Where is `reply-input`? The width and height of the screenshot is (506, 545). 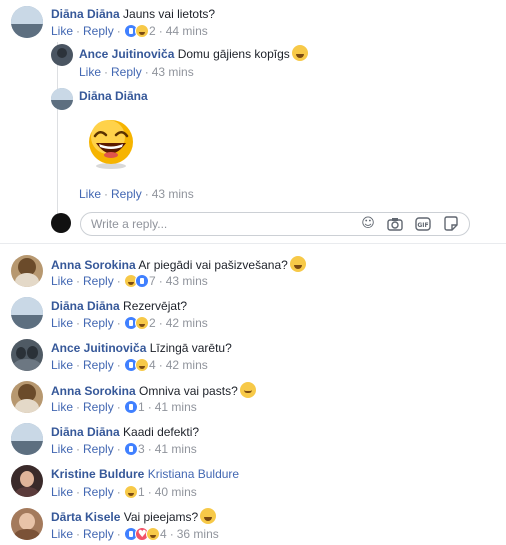
reply-input is located at coordinates (221, 224).